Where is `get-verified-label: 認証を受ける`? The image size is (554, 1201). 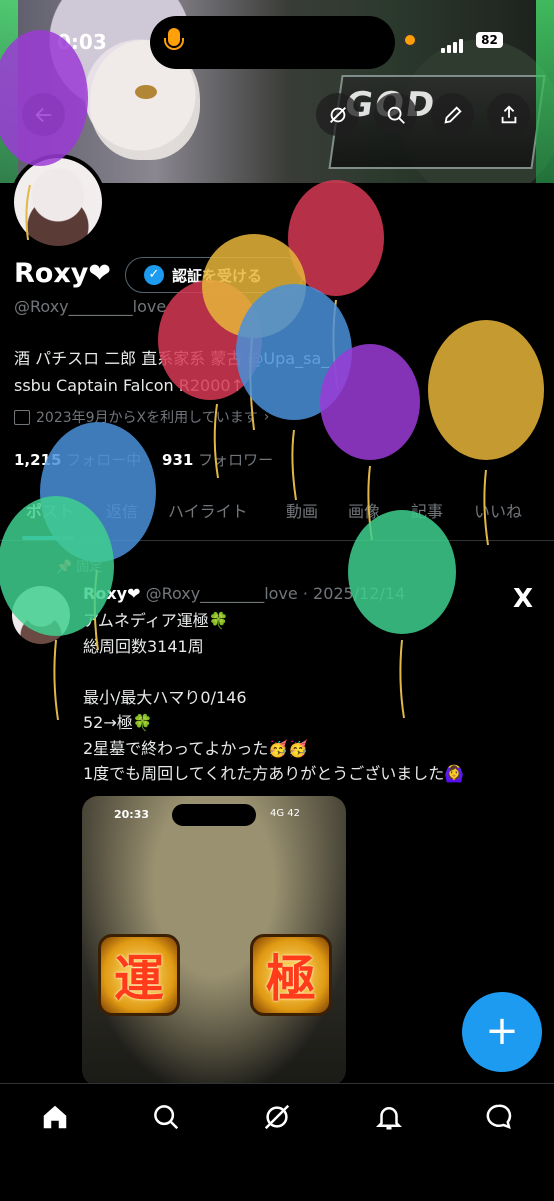 get-verified-label: 認証を受ける is located at coordinates (217, 275).